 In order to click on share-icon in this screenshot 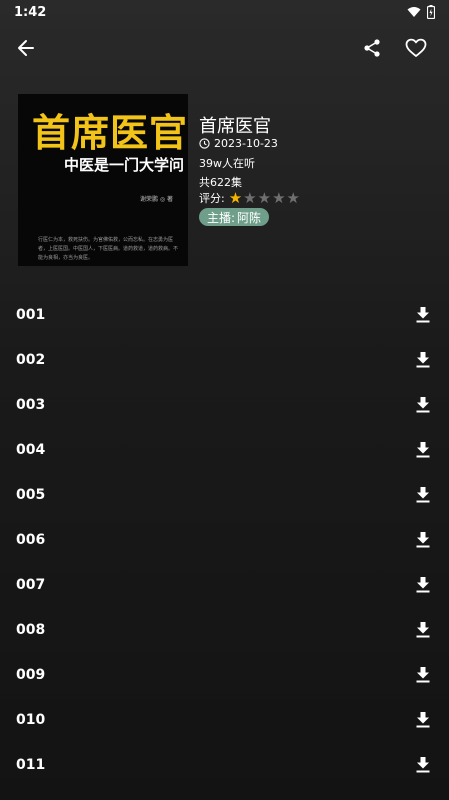, I will do `click(372, 48)`.